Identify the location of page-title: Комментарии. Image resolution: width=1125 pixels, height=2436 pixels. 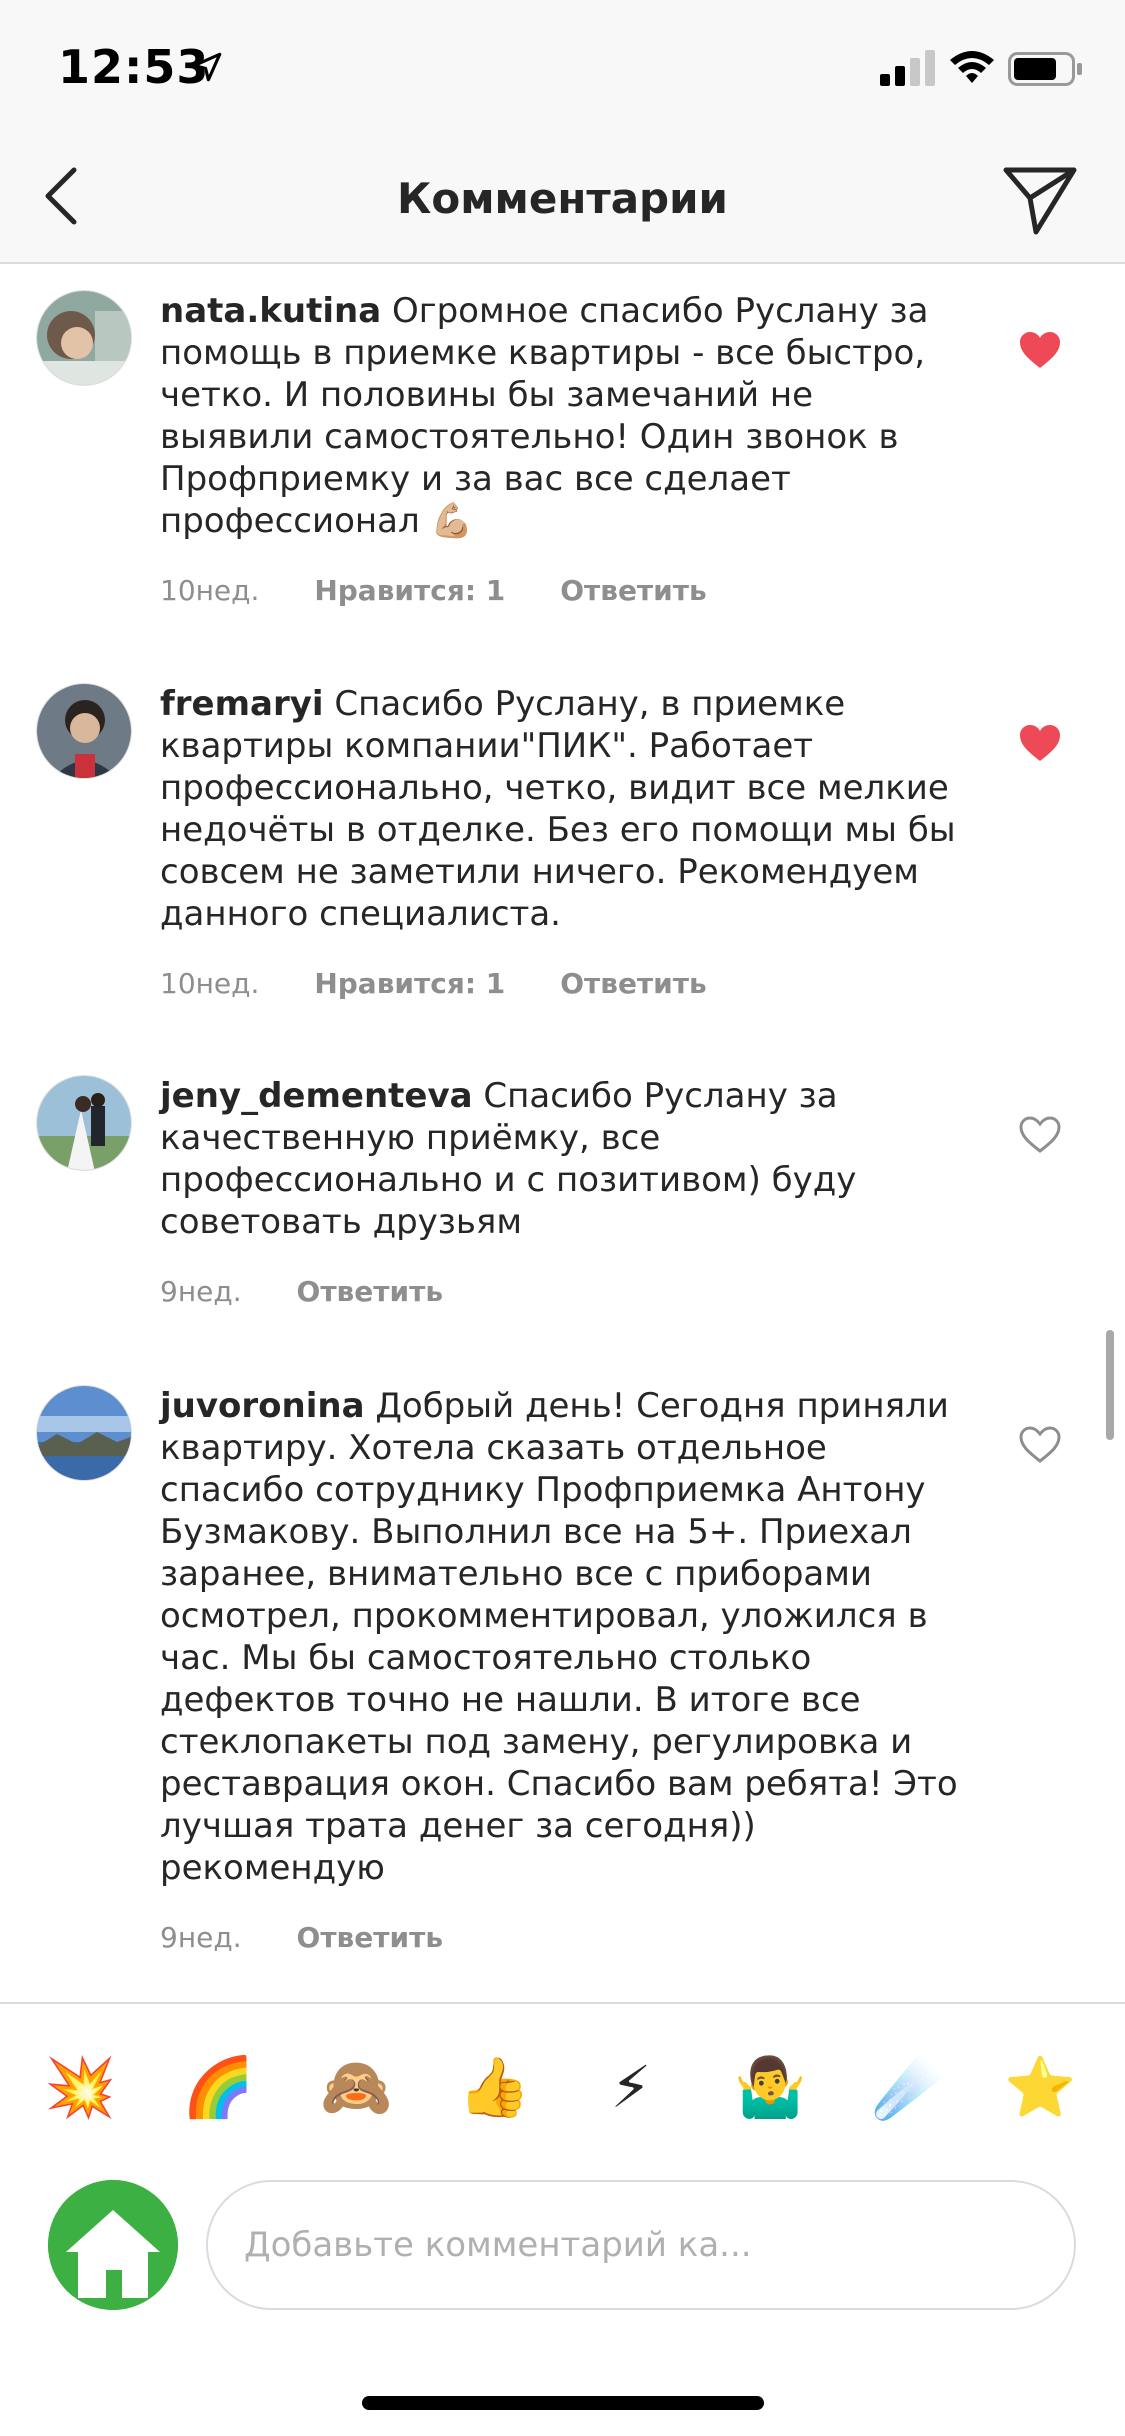
(562, 198).